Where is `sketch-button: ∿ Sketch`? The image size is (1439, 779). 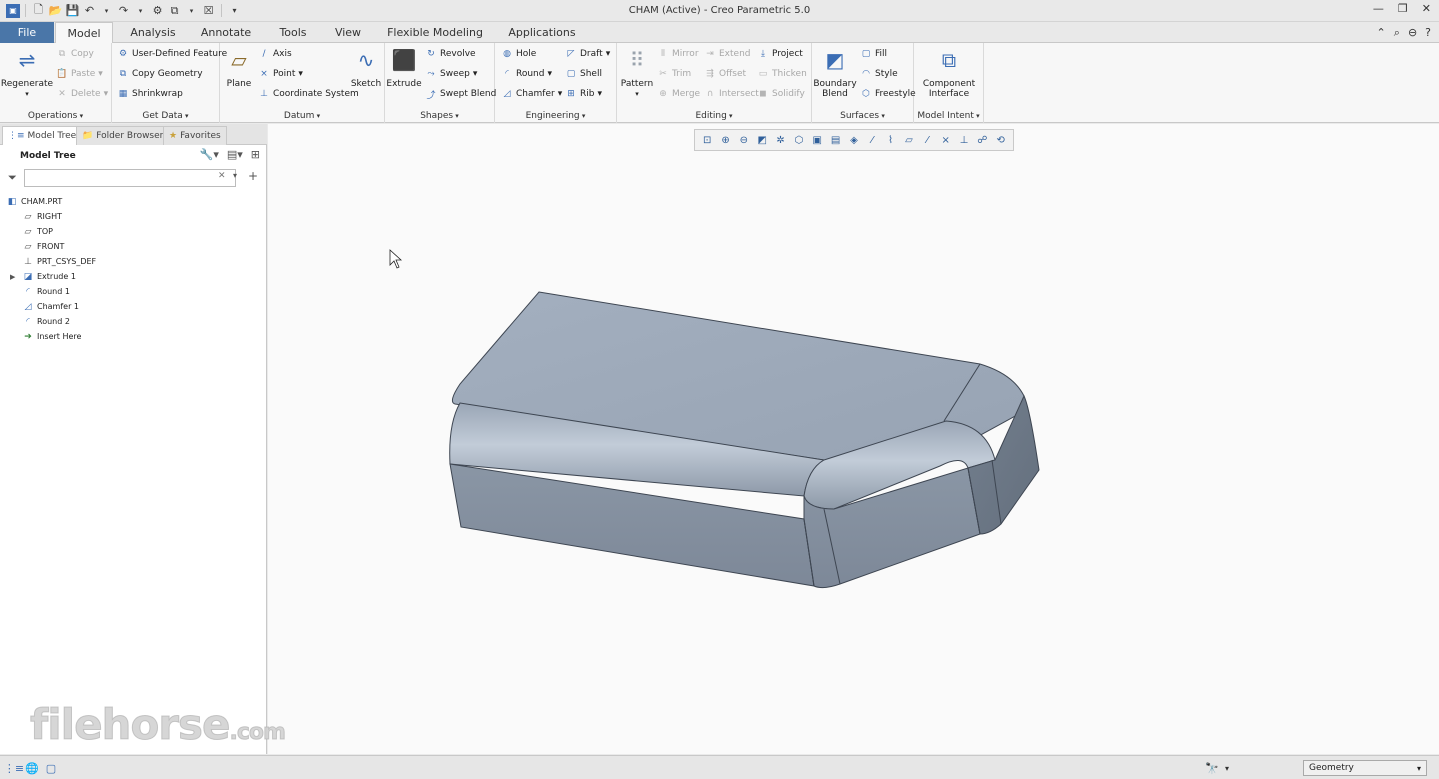
sketch-button: ∿ Sketch is located at coordinates (366, 68).